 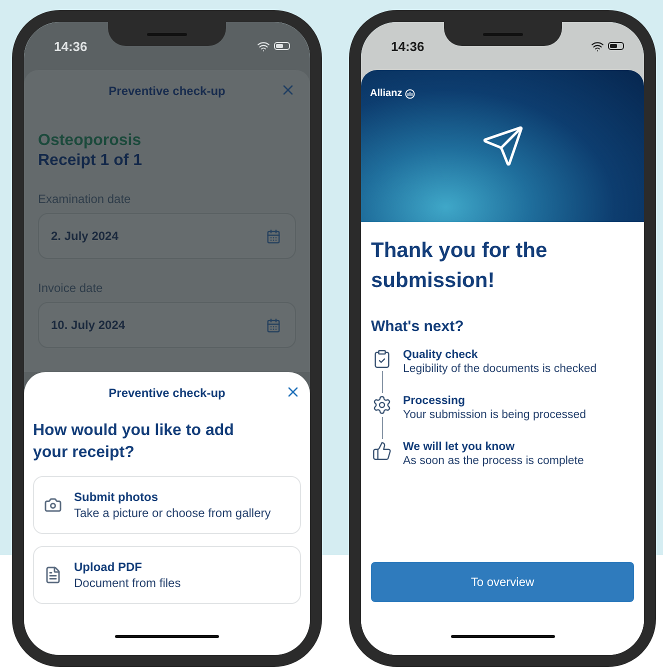 I want to click on sheet-question: How would you like to add your receipt?, so click(x=134, y=442).